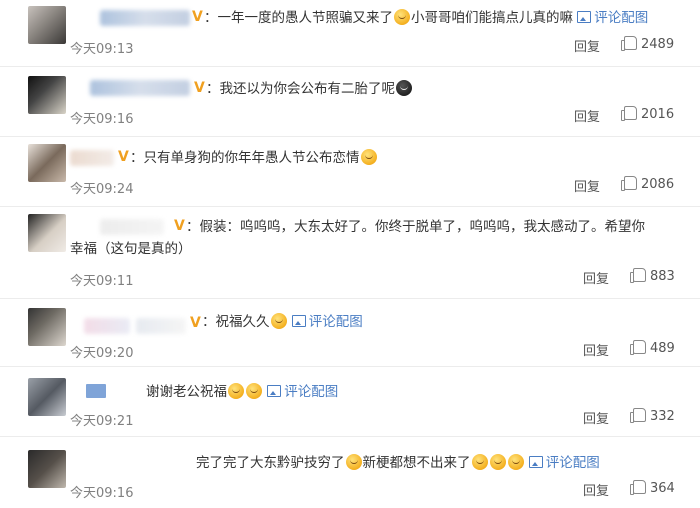  What do you see at coordinates (270, 463) in the screenshot?
I see `comment-text-part: 完了完了大东黔驴技穷了` at bounding box center [270, 463].